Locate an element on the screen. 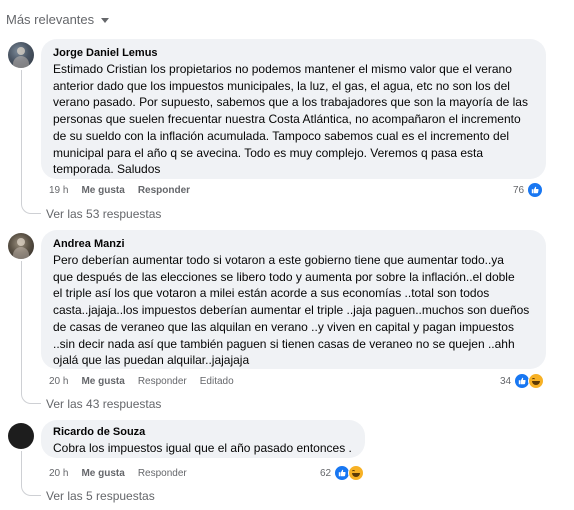 The image size is (574, 510). comment-author: Andrea Manzi is located at coordinates (293, 244).